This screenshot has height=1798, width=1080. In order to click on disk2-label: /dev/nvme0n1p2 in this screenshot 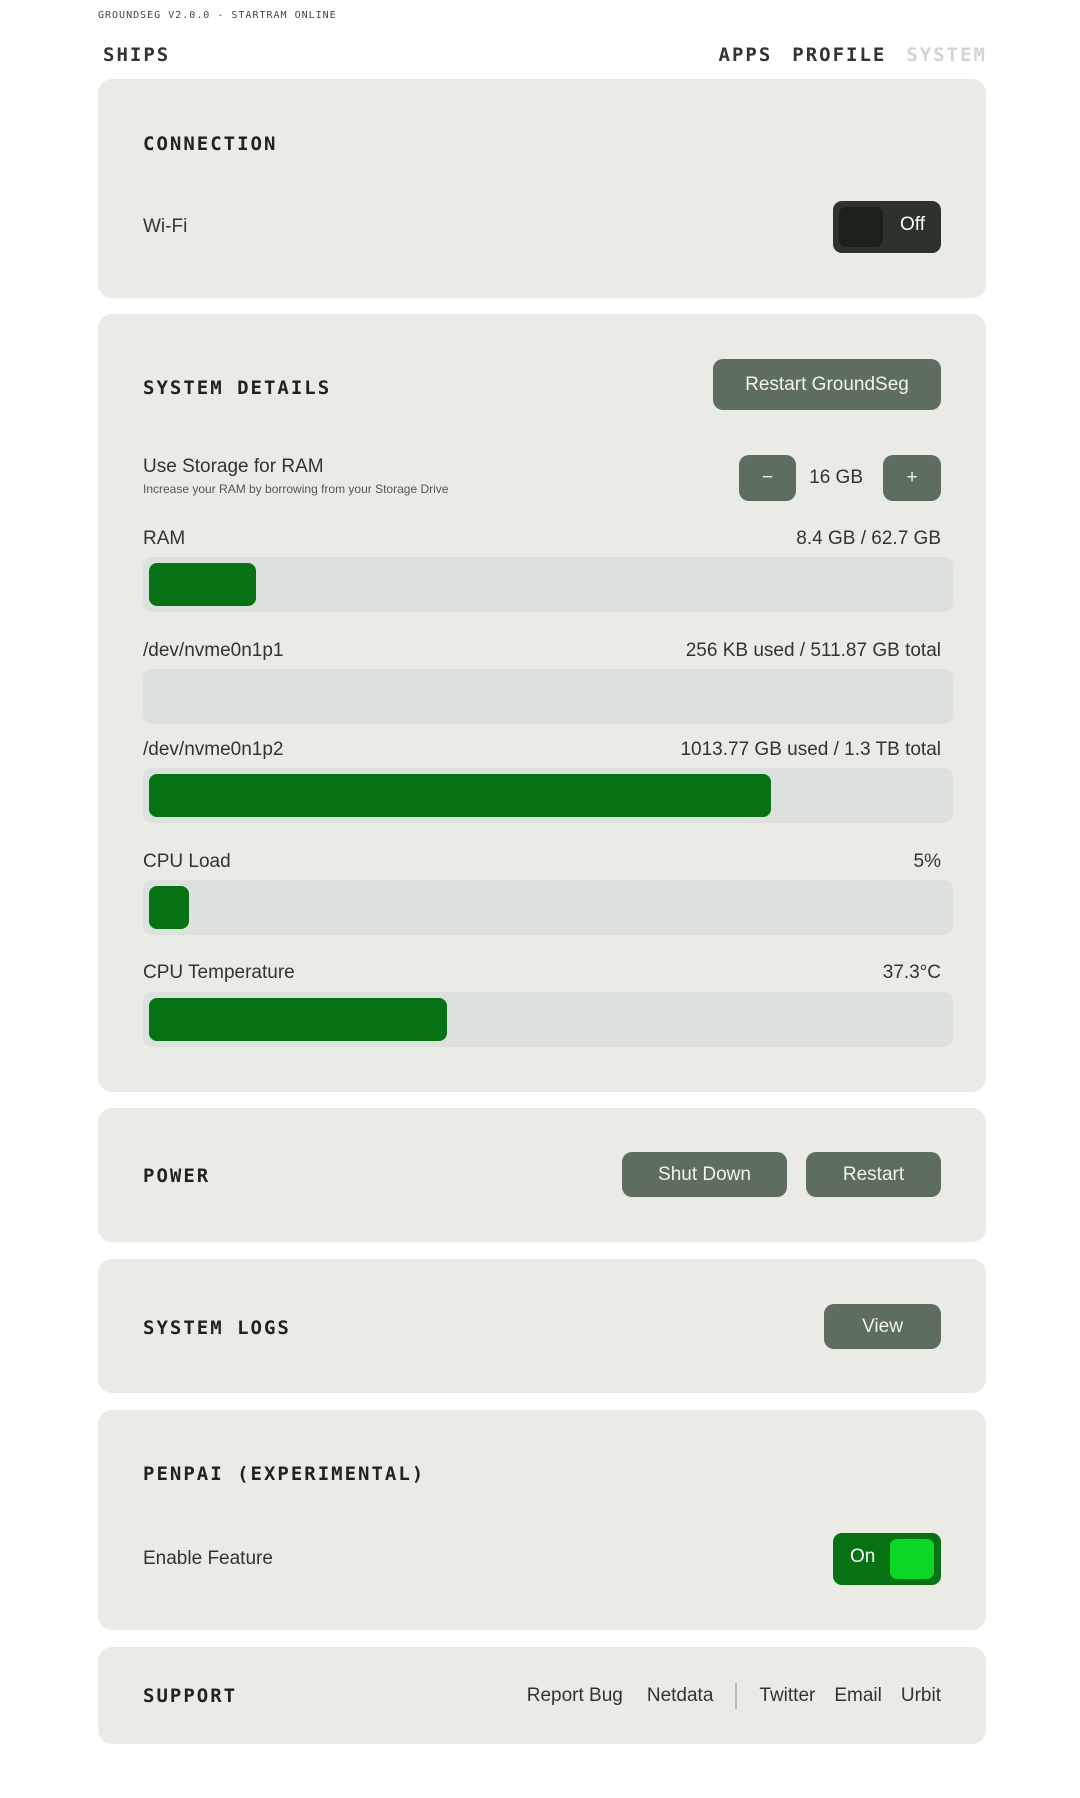, I will do `click(213, 749)`.